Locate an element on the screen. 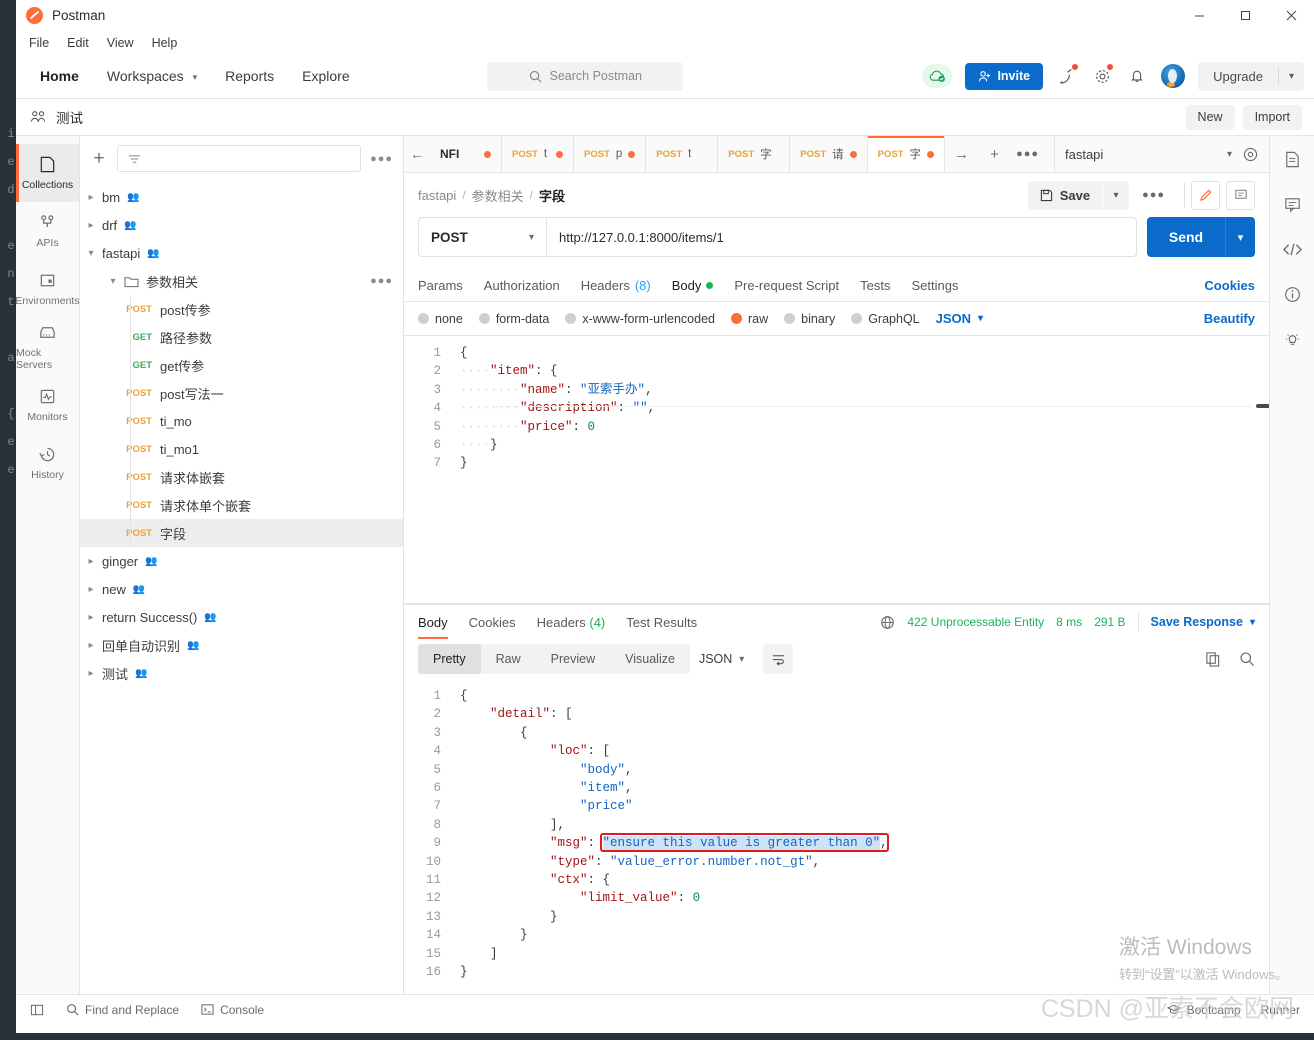  new-tab-button: + is located at coordinates (994, 154).